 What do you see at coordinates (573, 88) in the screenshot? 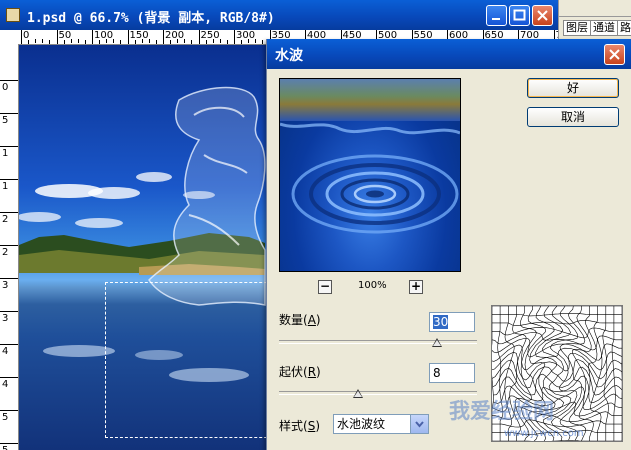
I see `ok-button: 好` at bounding box center [573, 88].